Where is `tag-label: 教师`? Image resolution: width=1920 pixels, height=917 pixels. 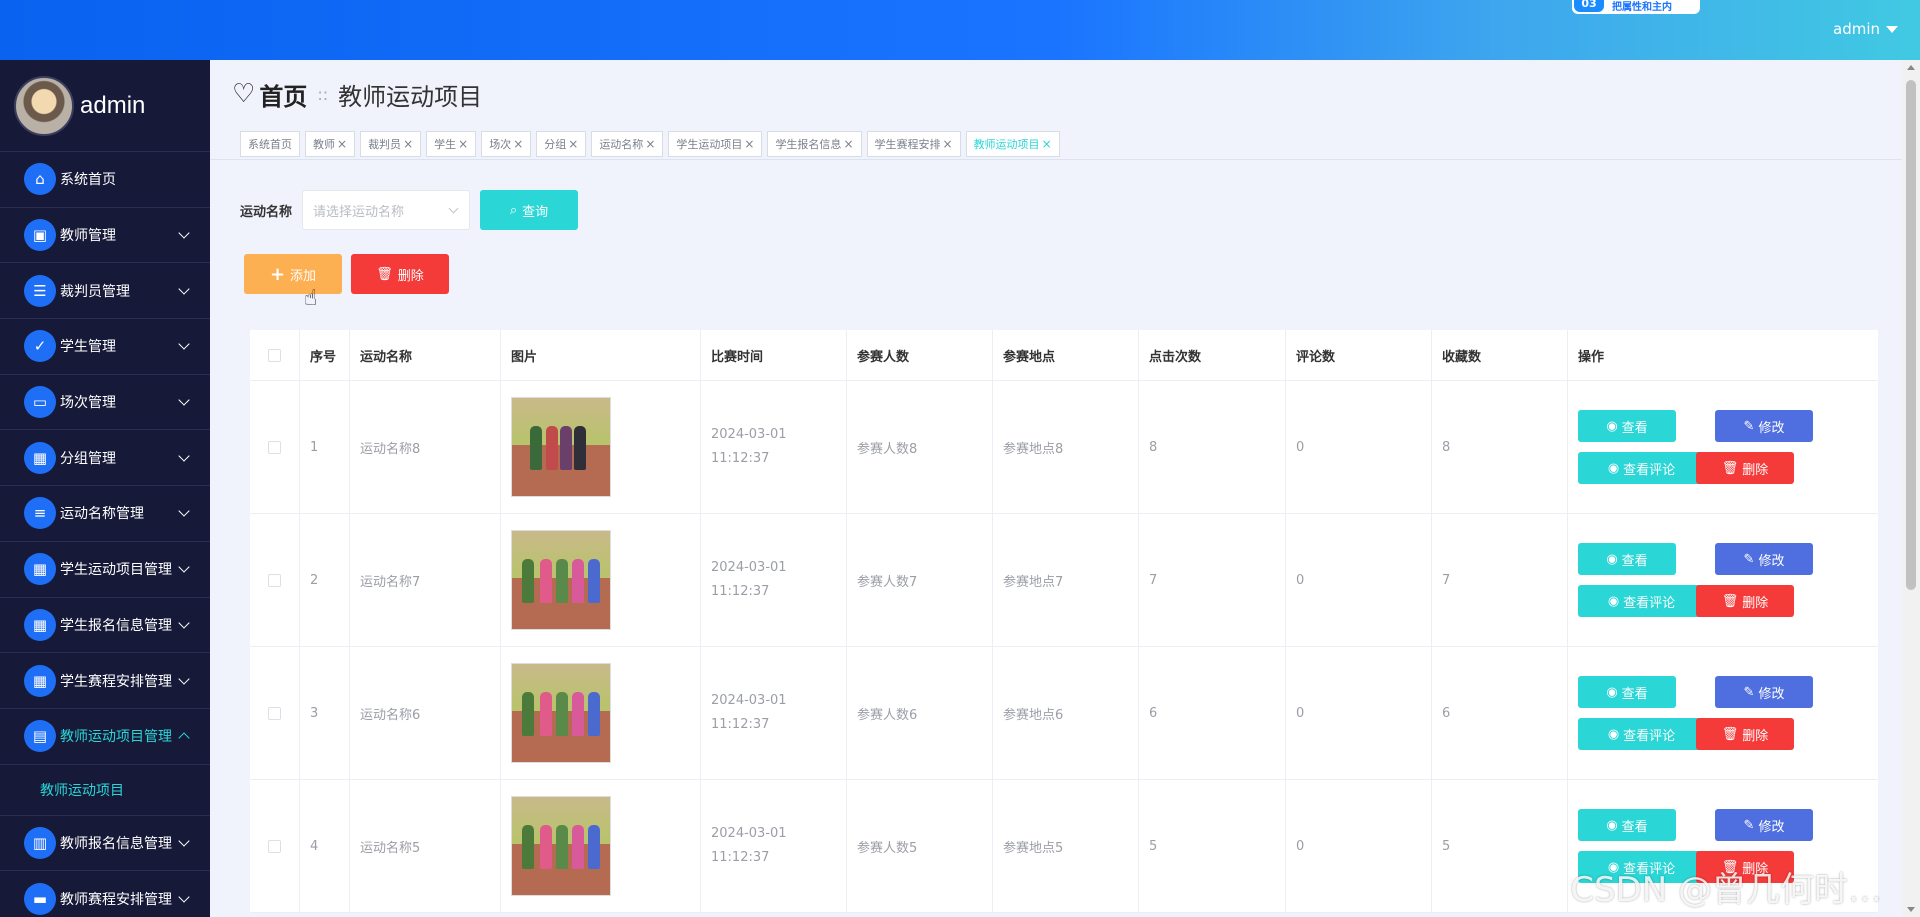 tag-label: 教师 is located at coordinates (324, 144).